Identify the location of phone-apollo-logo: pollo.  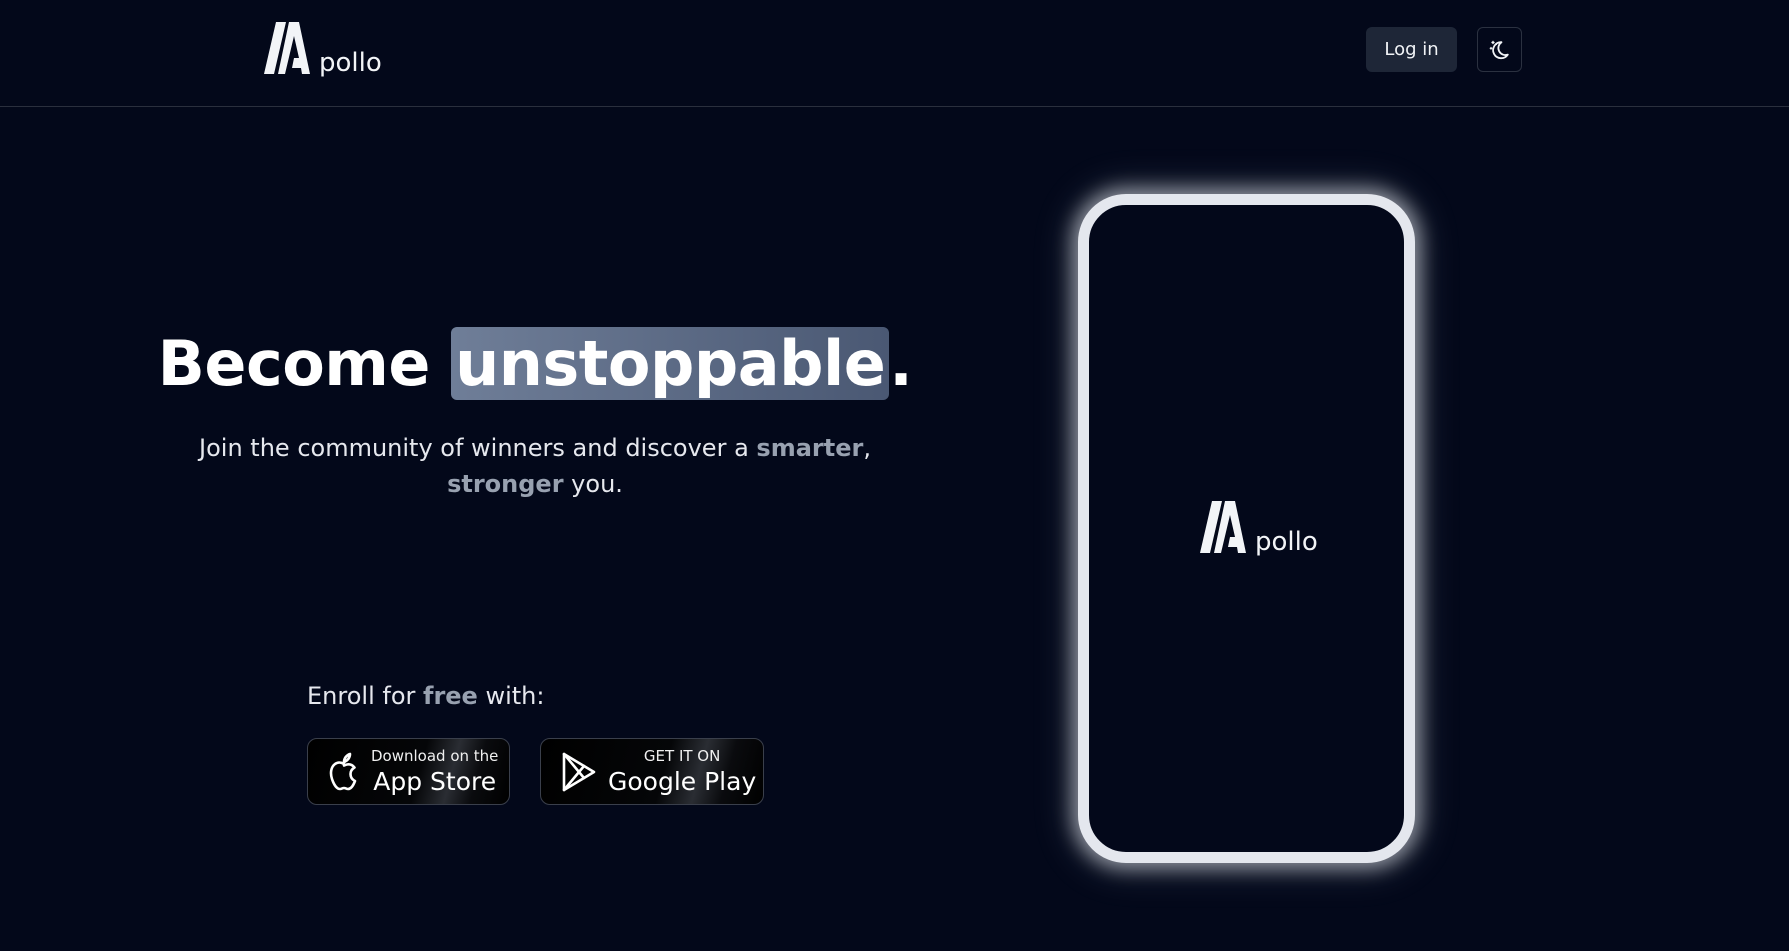
(1259, 529).